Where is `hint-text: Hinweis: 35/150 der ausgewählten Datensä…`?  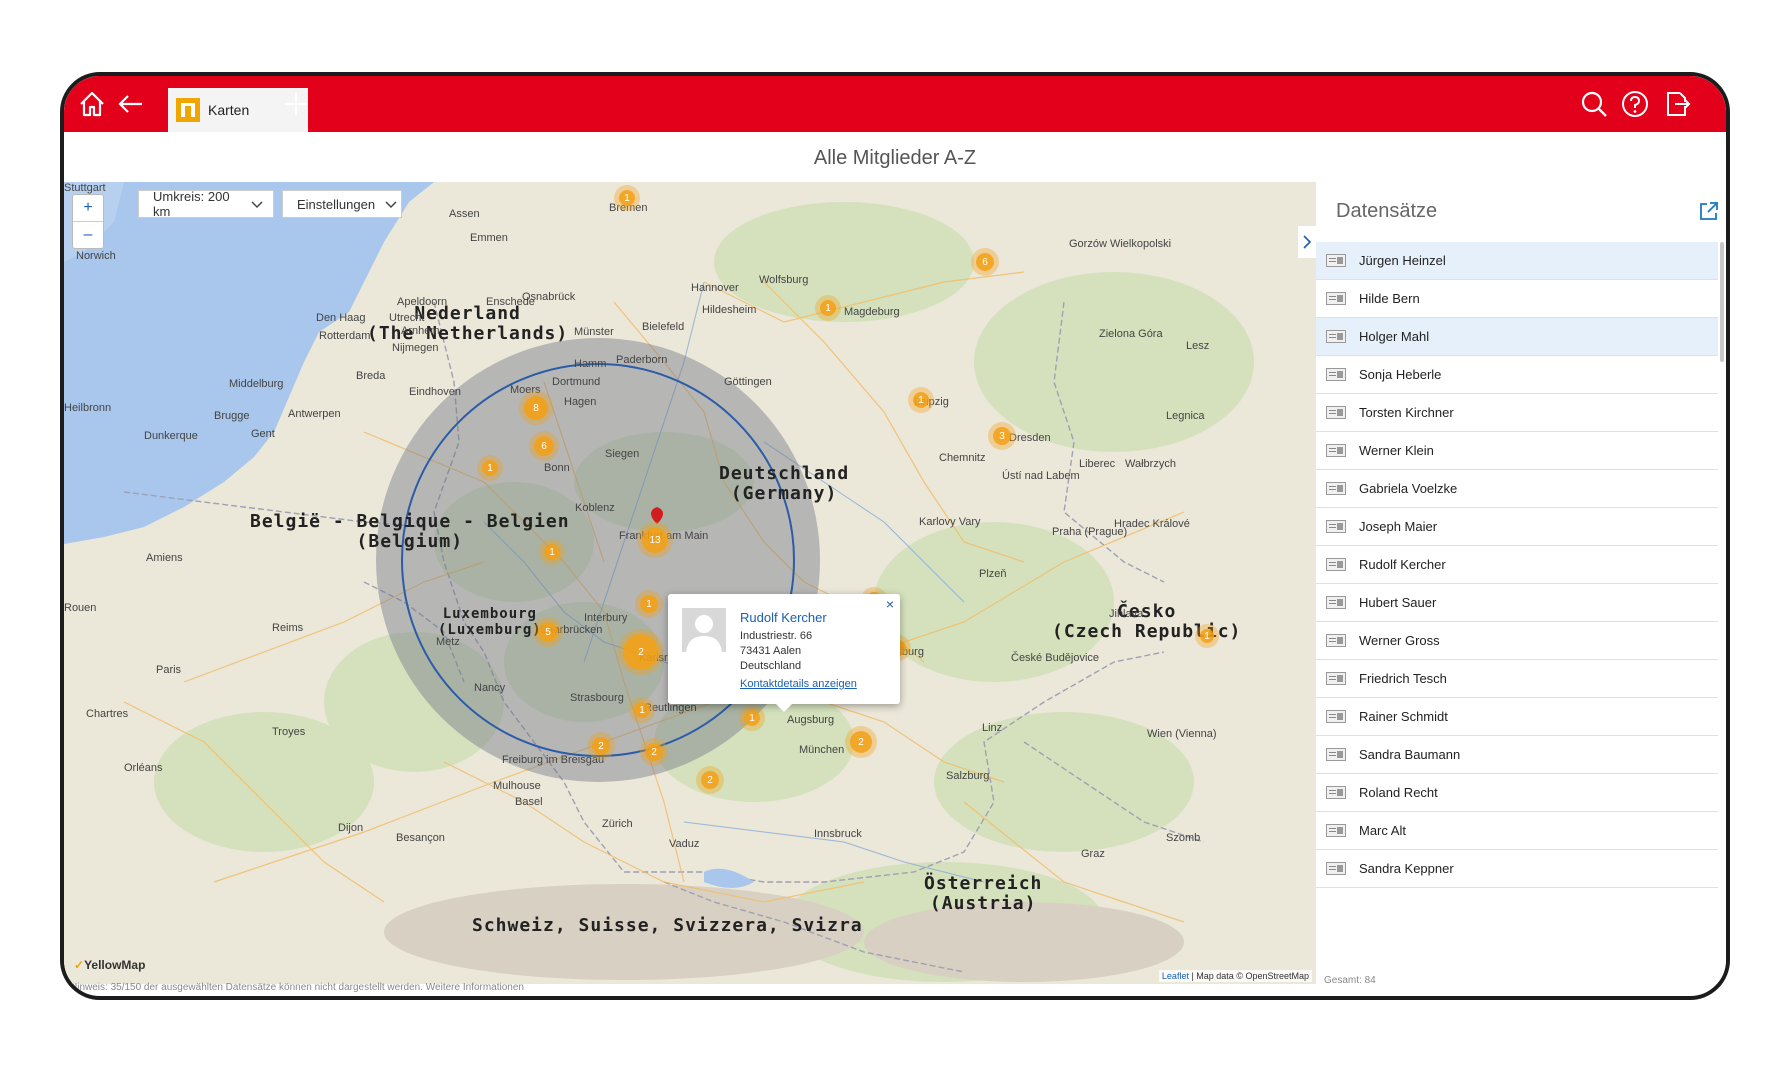
hint-text: Hinweis: 35/150 der ausgewählten Datensä… is located at coordinates (297, 987).